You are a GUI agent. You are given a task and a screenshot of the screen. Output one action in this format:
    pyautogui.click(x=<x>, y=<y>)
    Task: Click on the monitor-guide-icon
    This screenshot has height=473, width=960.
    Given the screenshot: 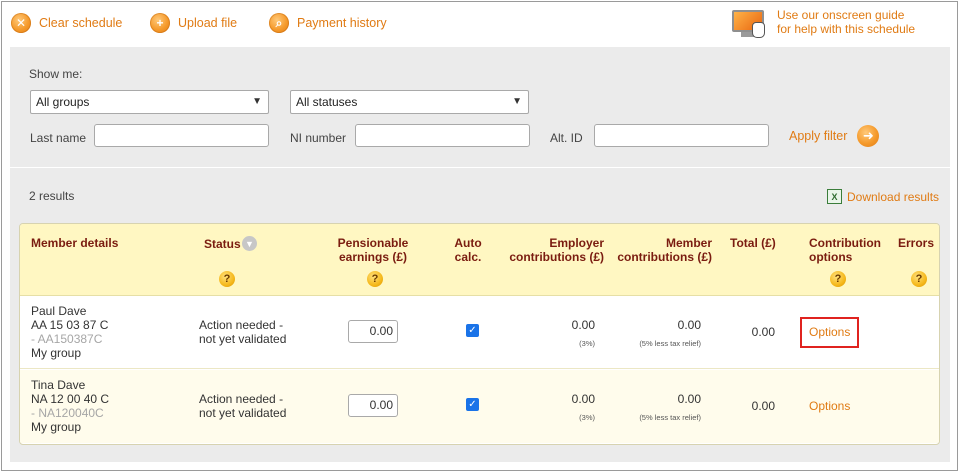 What is the action you would take?
    pyautogui.click(x=750, y=24)
    